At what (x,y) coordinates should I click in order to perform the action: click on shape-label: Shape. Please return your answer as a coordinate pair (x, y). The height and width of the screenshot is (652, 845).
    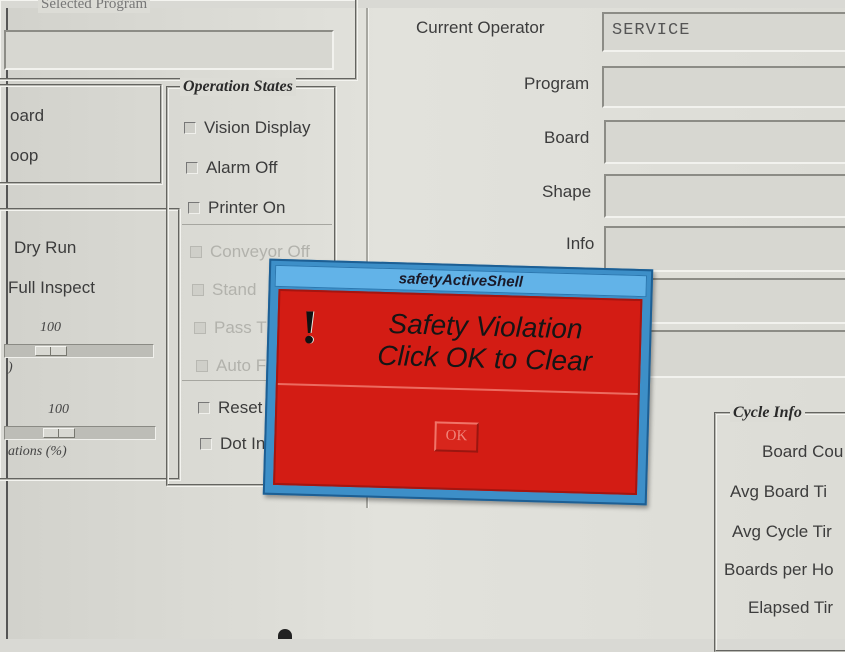
    Looking at the image, I should click on (567, 191).